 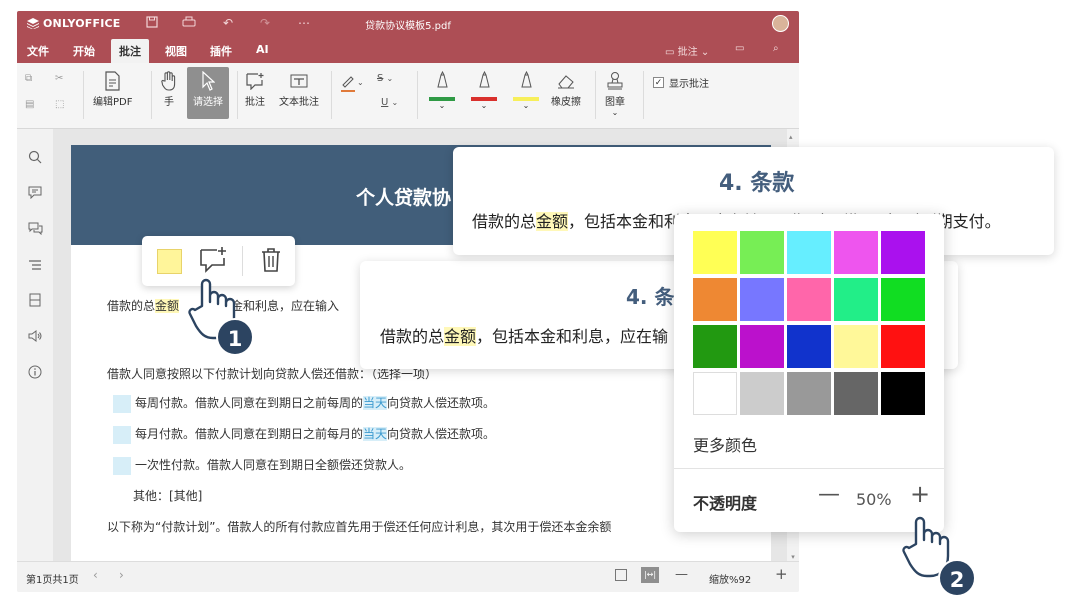 I want to click on page-title: 个人贷款协, so click(x=404, y=198).